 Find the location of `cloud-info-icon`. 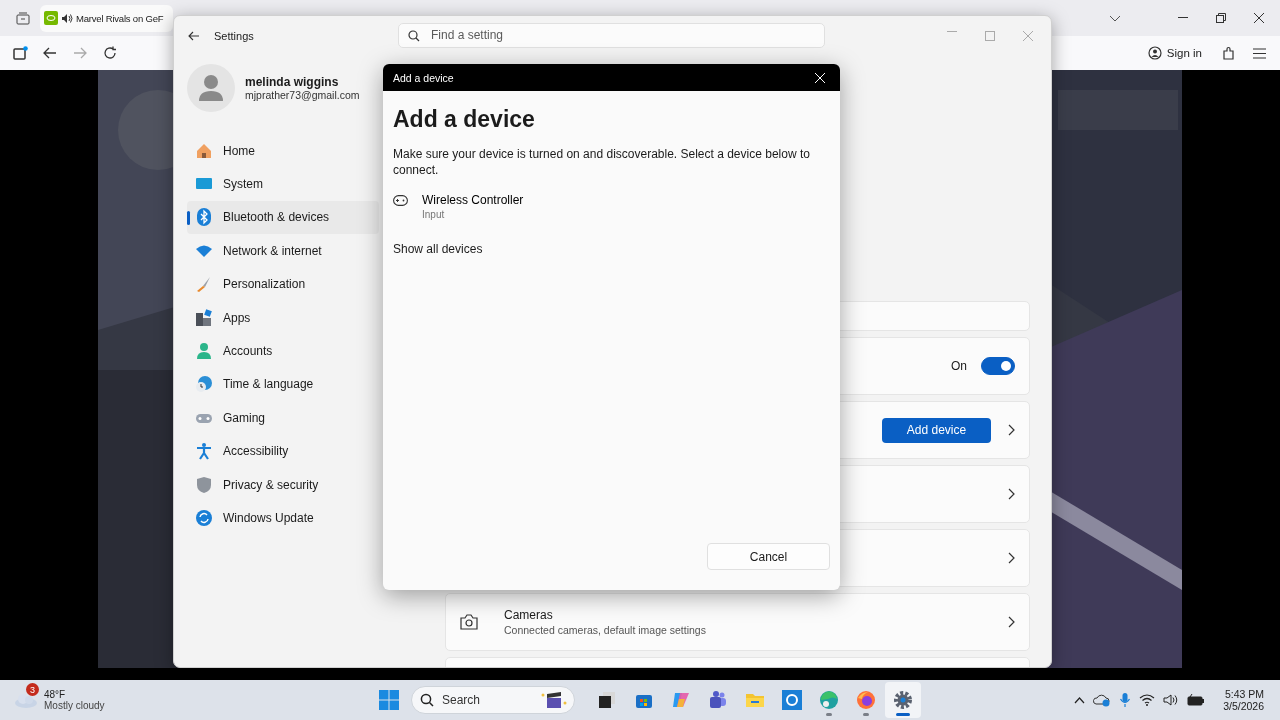

cloud-info-icon is located at coordinates (1102, 700).